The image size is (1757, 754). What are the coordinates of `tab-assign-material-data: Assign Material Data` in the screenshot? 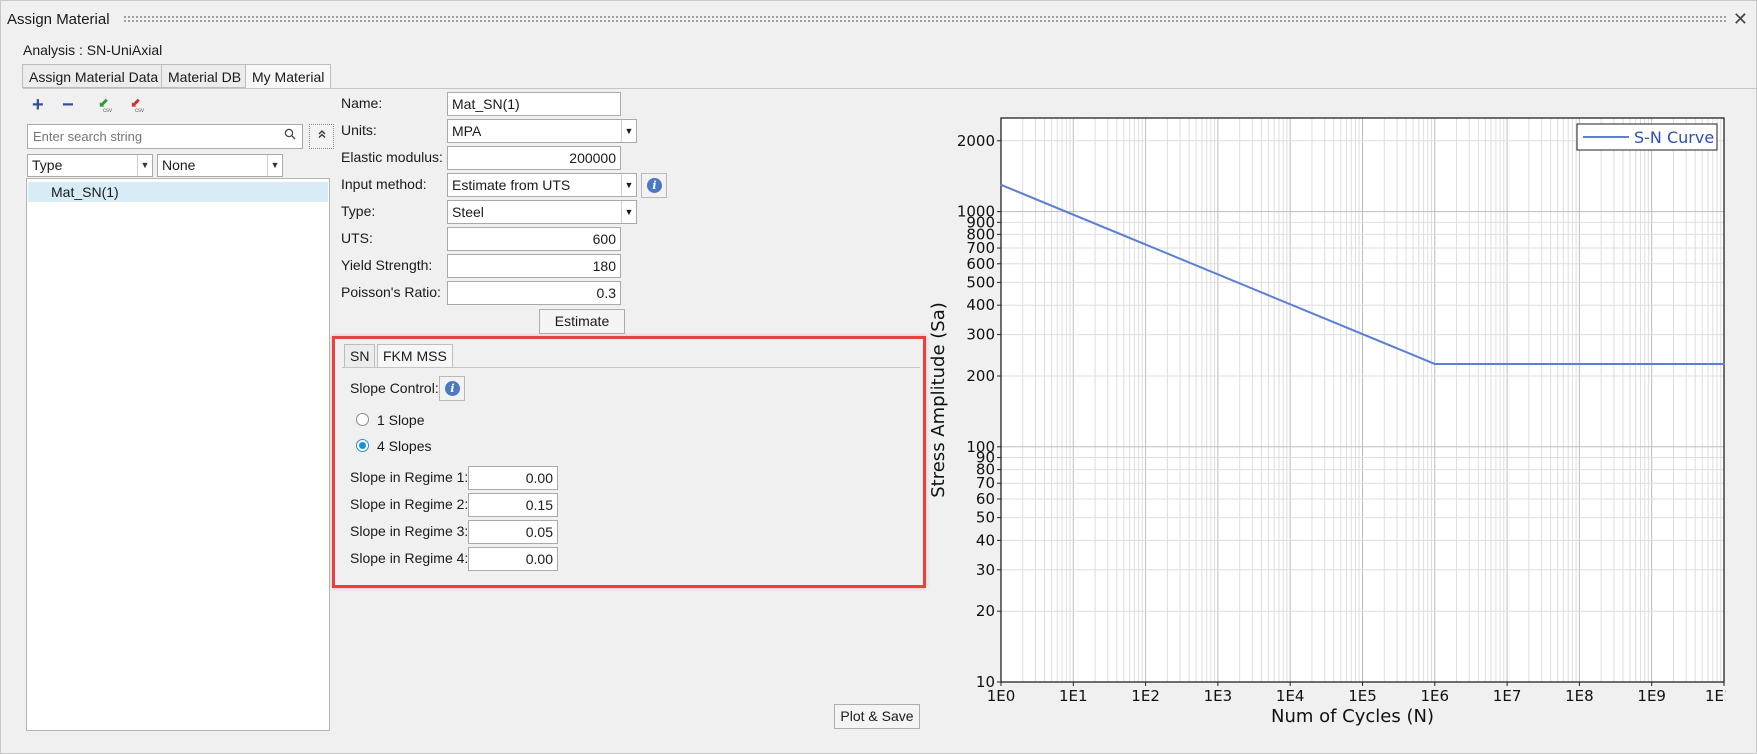 It's located at (94, 76).